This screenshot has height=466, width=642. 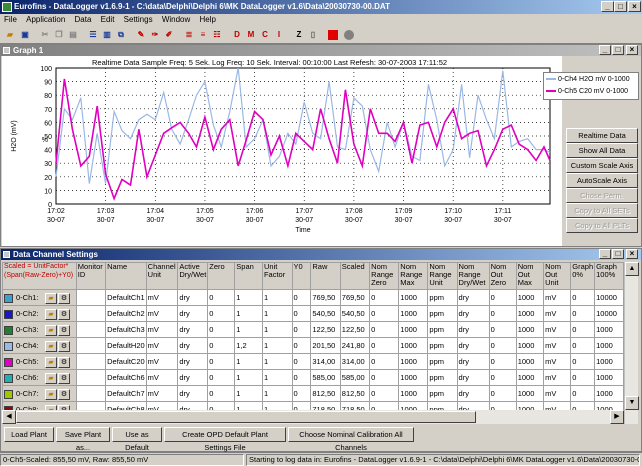 What do you see at coordinates (137, 439) in the screenshot?
I see `use-as-default-button: Use as Default` at bounding box center [137, 439].